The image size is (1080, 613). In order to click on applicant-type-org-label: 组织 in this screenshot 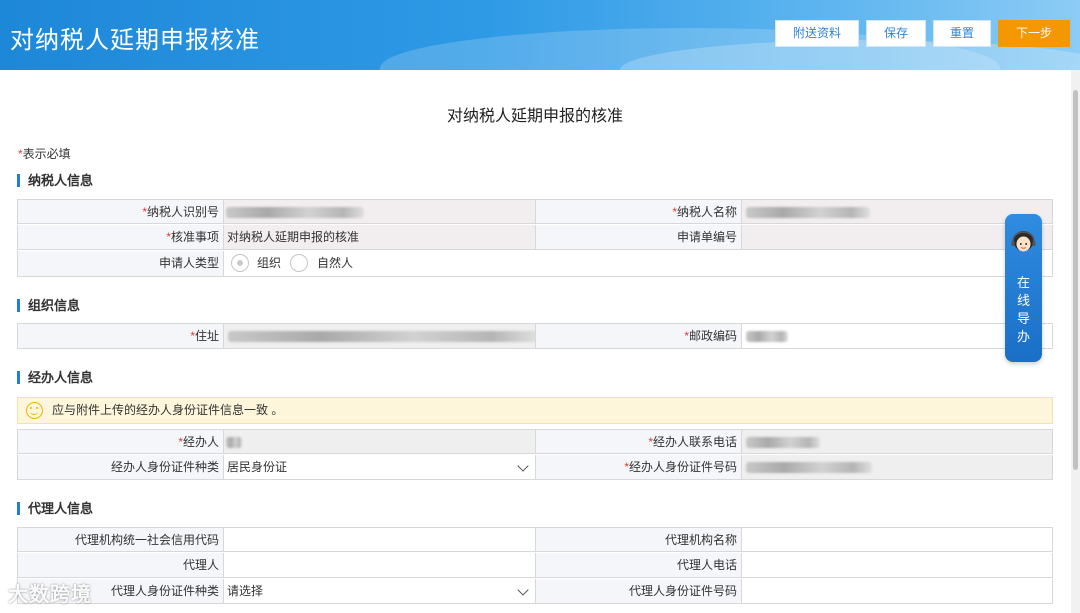, I will do `click(269, 263)`.